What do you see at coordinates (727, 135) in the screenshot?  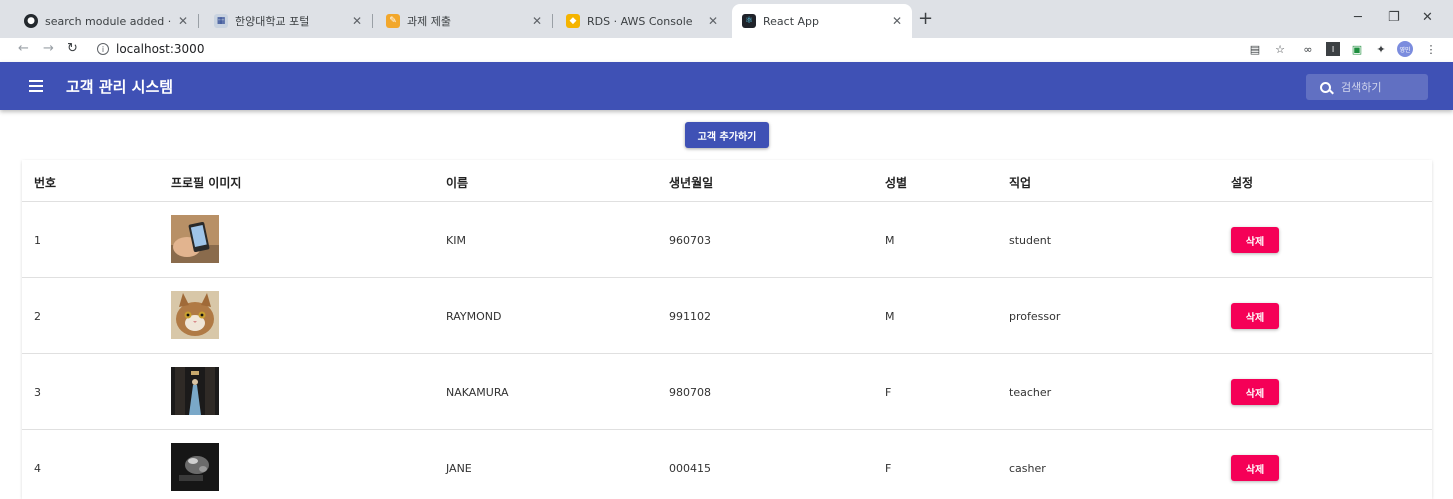 I see `add-customer-button: 고객 추가하기` at bounding box center [727, 135].